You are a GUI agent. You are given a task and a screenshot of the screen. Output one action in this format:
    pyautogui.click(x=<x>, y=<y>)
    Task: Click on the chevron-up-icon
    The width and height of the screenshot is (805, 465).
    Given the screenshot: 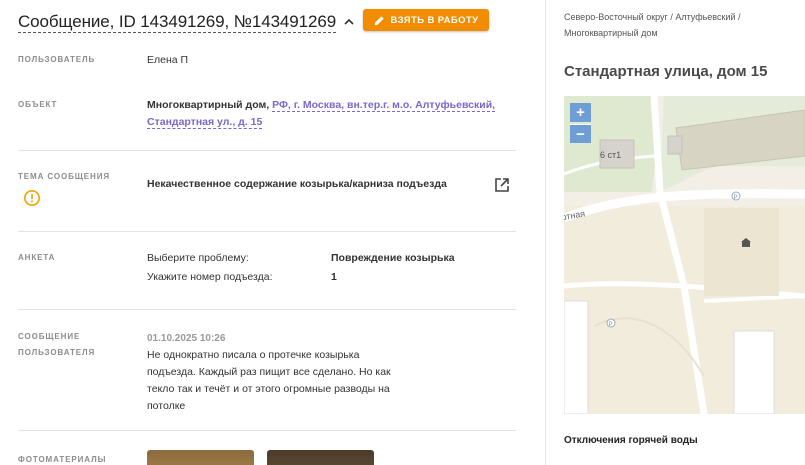 What is the action you would take?
    pyautogui.click(x=349, y=22)
    